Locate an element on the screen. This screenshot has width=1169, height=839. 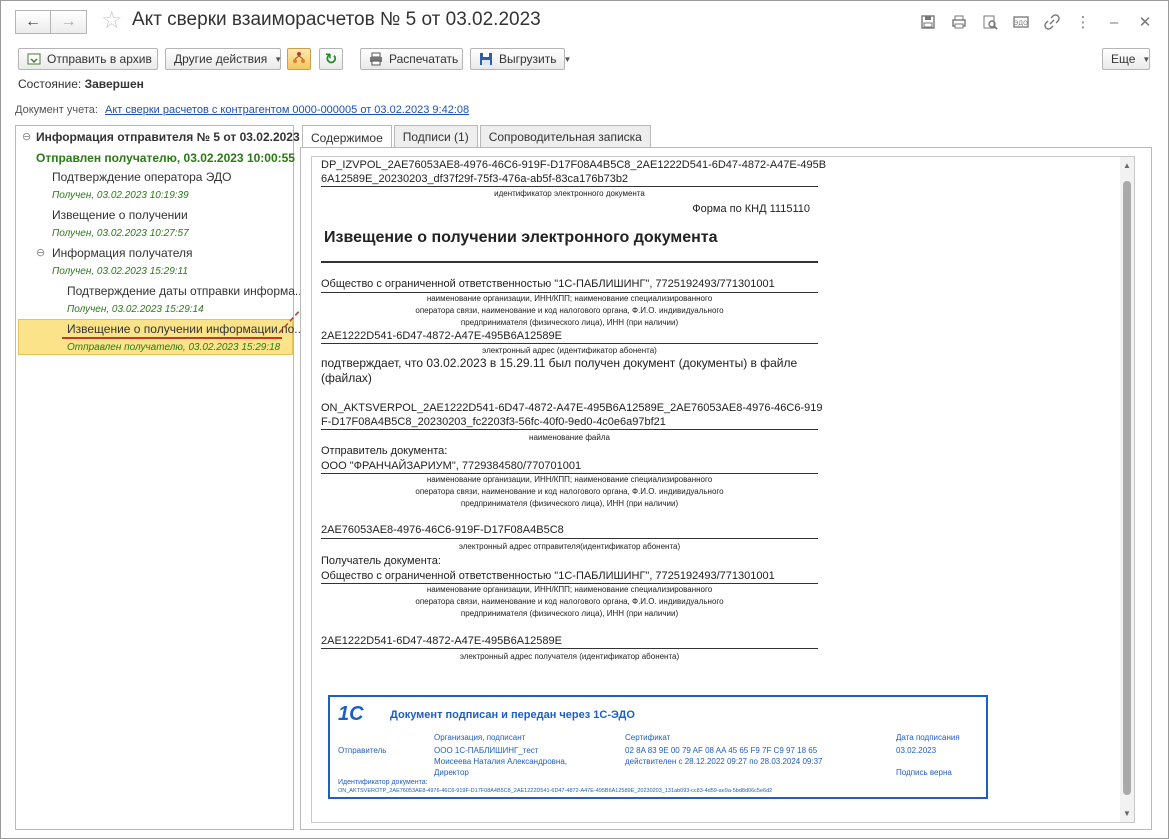
status-line: Состояние: Завершен is located at coordinates (81, 84).